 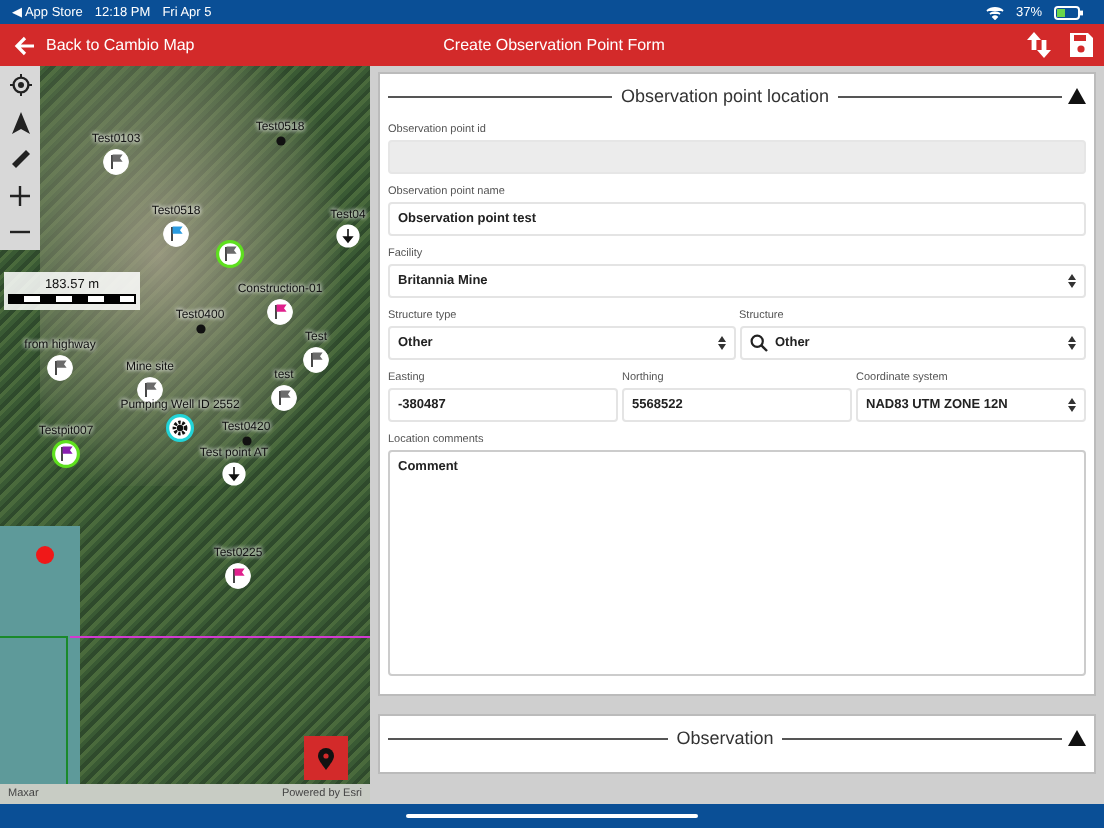 I want to click on scale-ruler-icon, so click(x=72, y=299).